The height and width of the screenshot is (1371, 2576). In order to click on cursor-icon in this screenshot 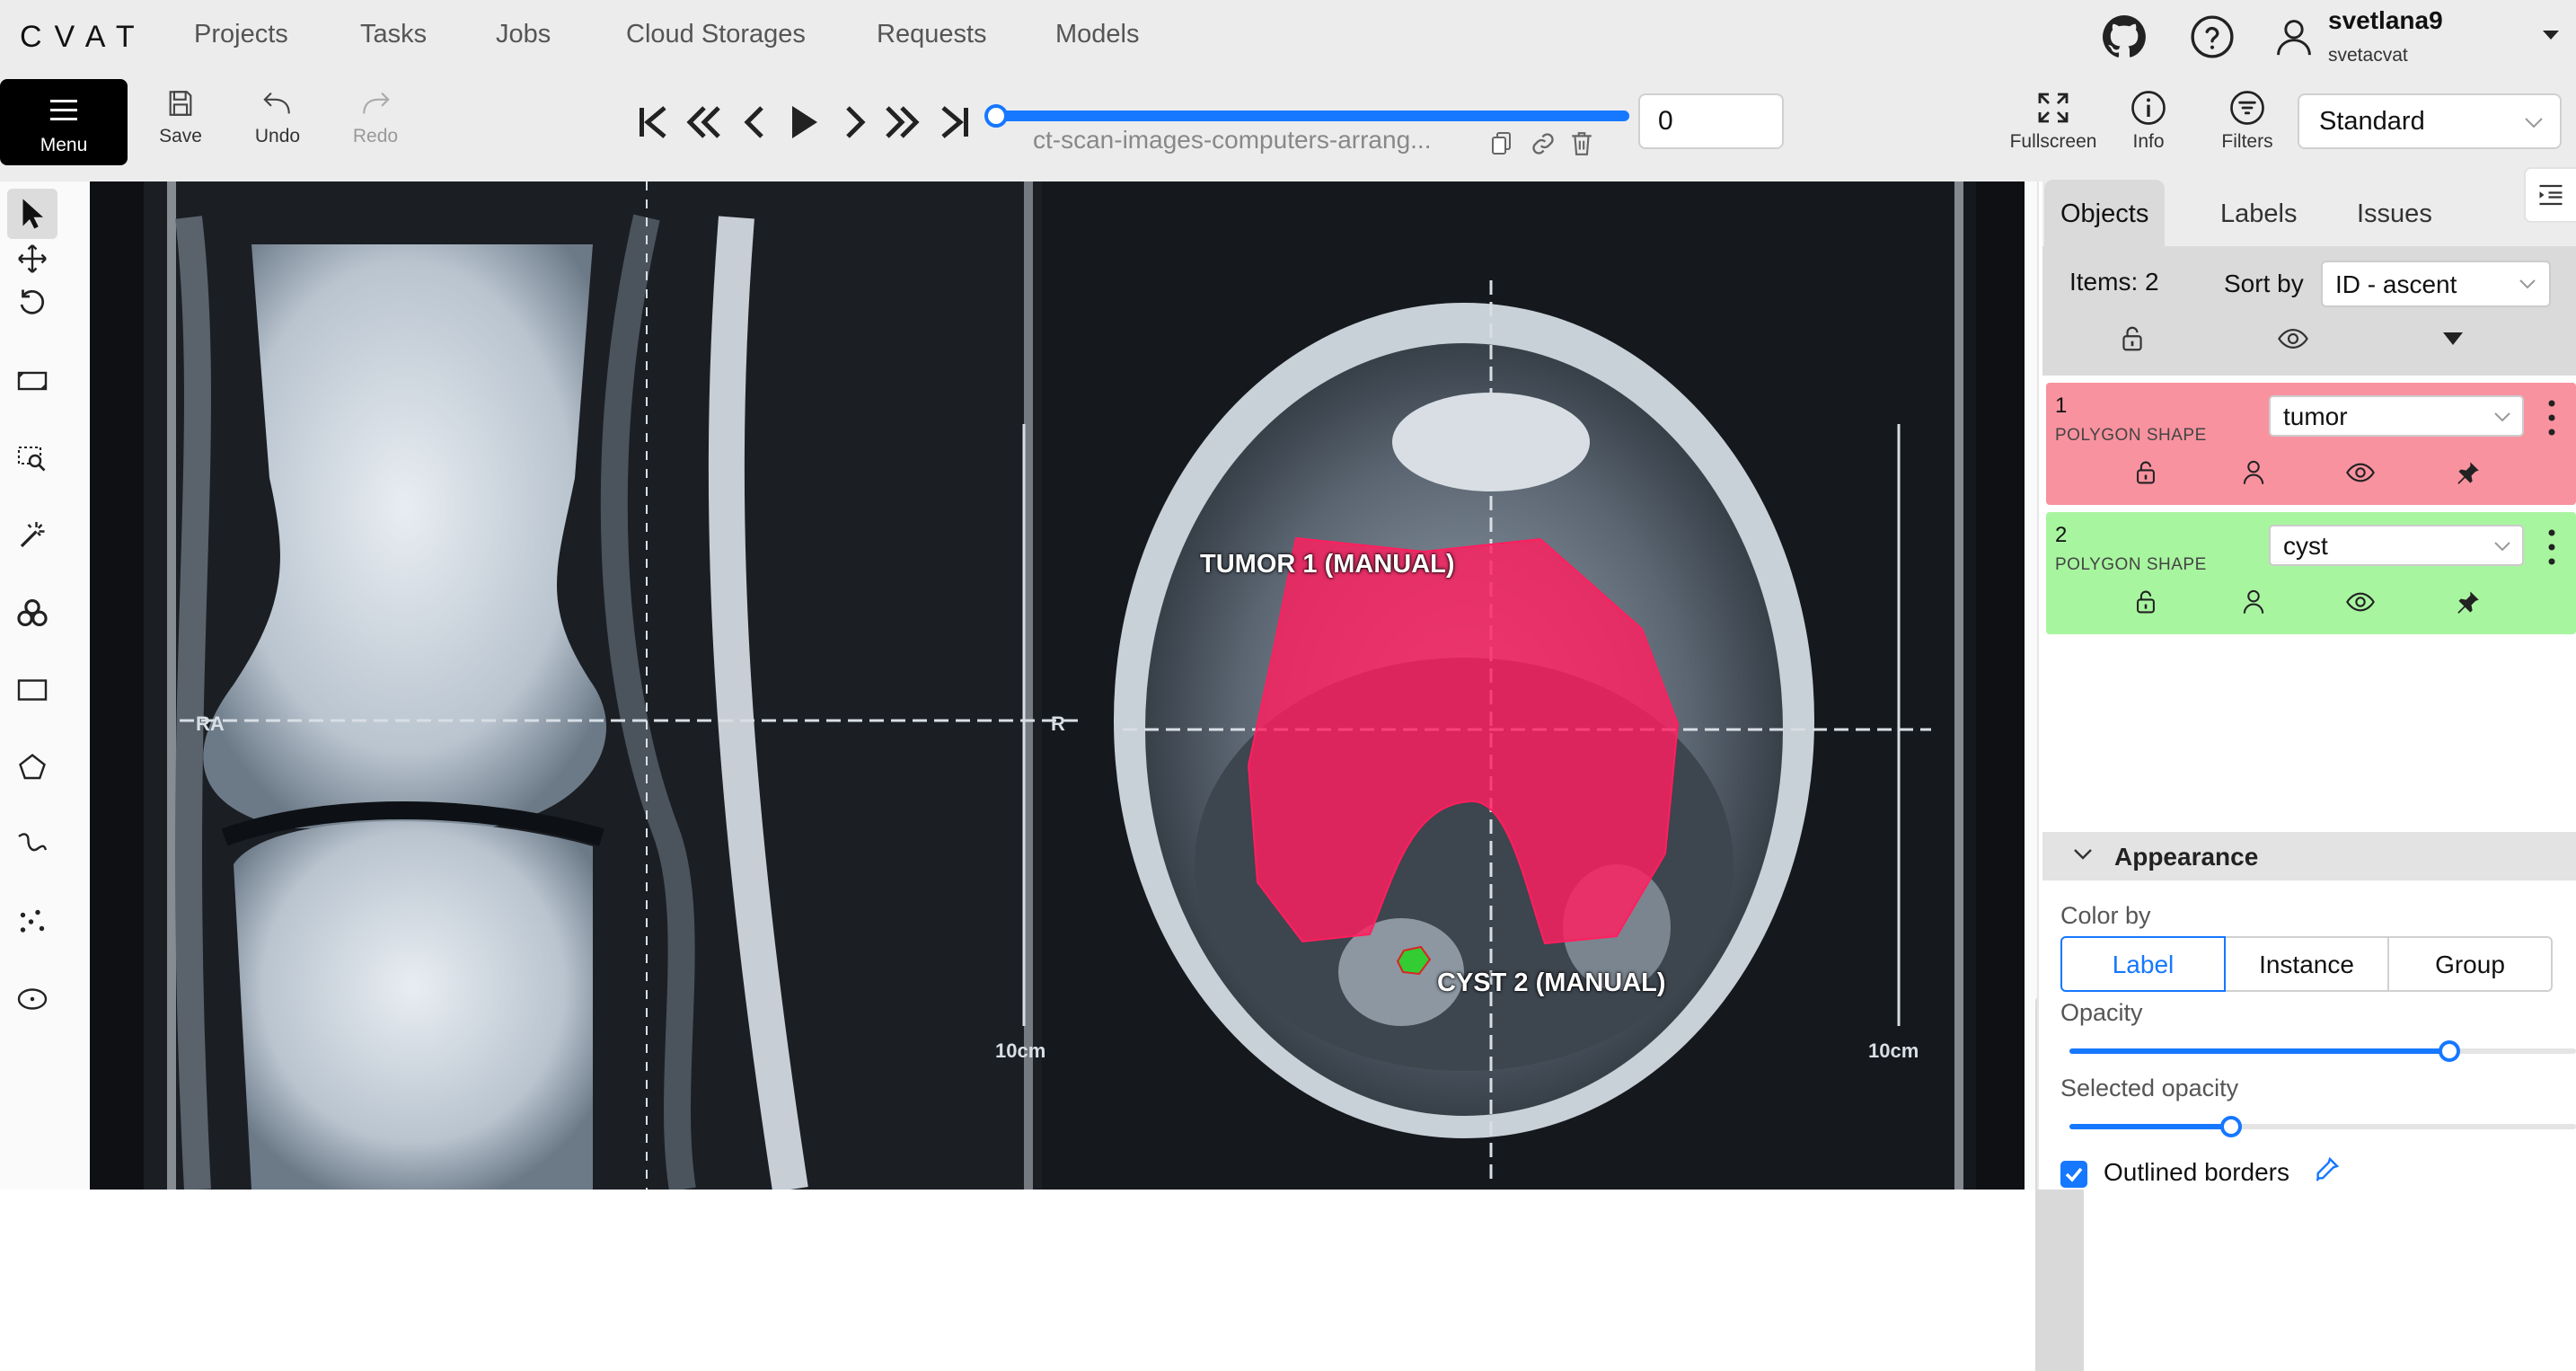, I will do `click(32, 214)`.